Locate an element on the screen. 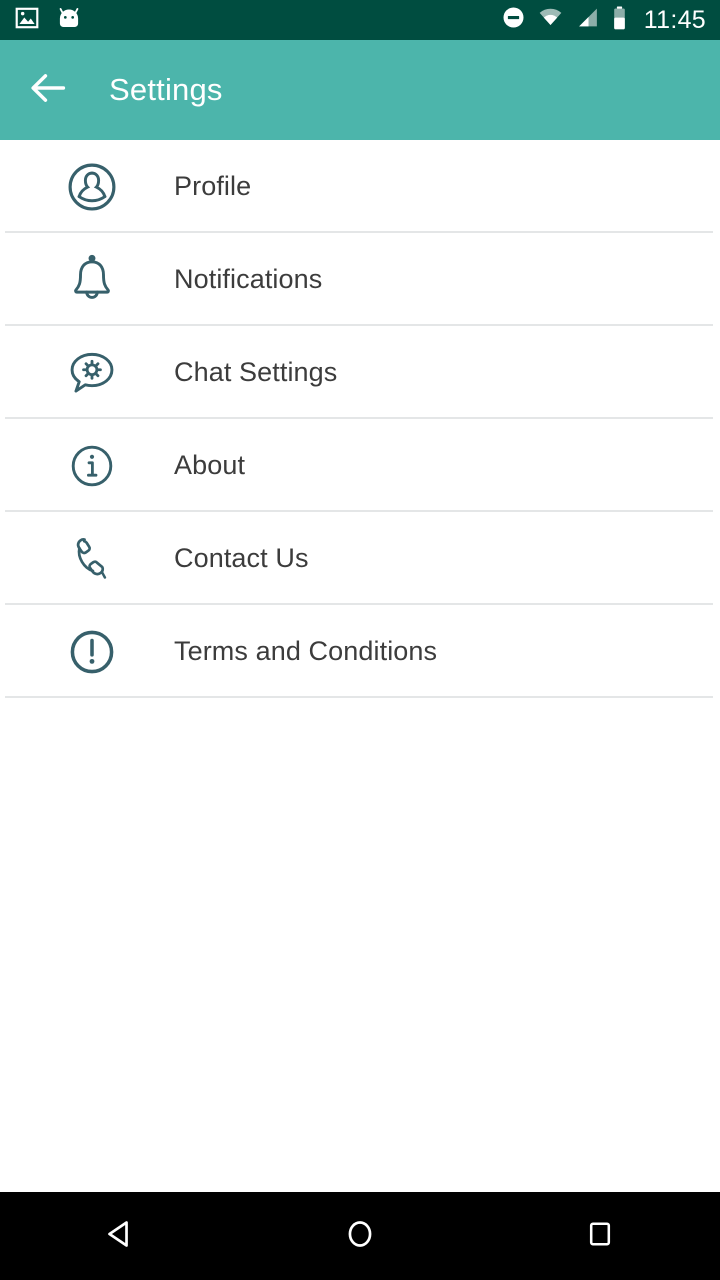 The width and height of the screenshot is (720, 1280). do-not-disturb-icon is located at coordinates (513, 20).